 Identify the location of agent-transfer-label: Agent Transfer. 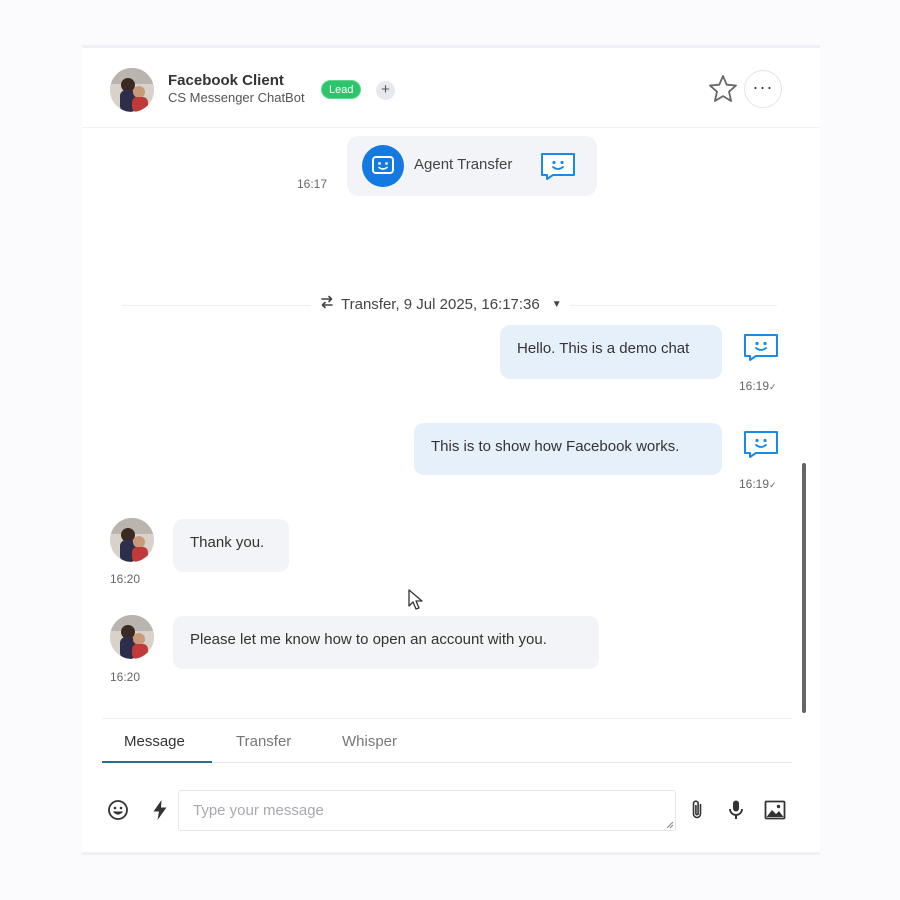
(463, 164).